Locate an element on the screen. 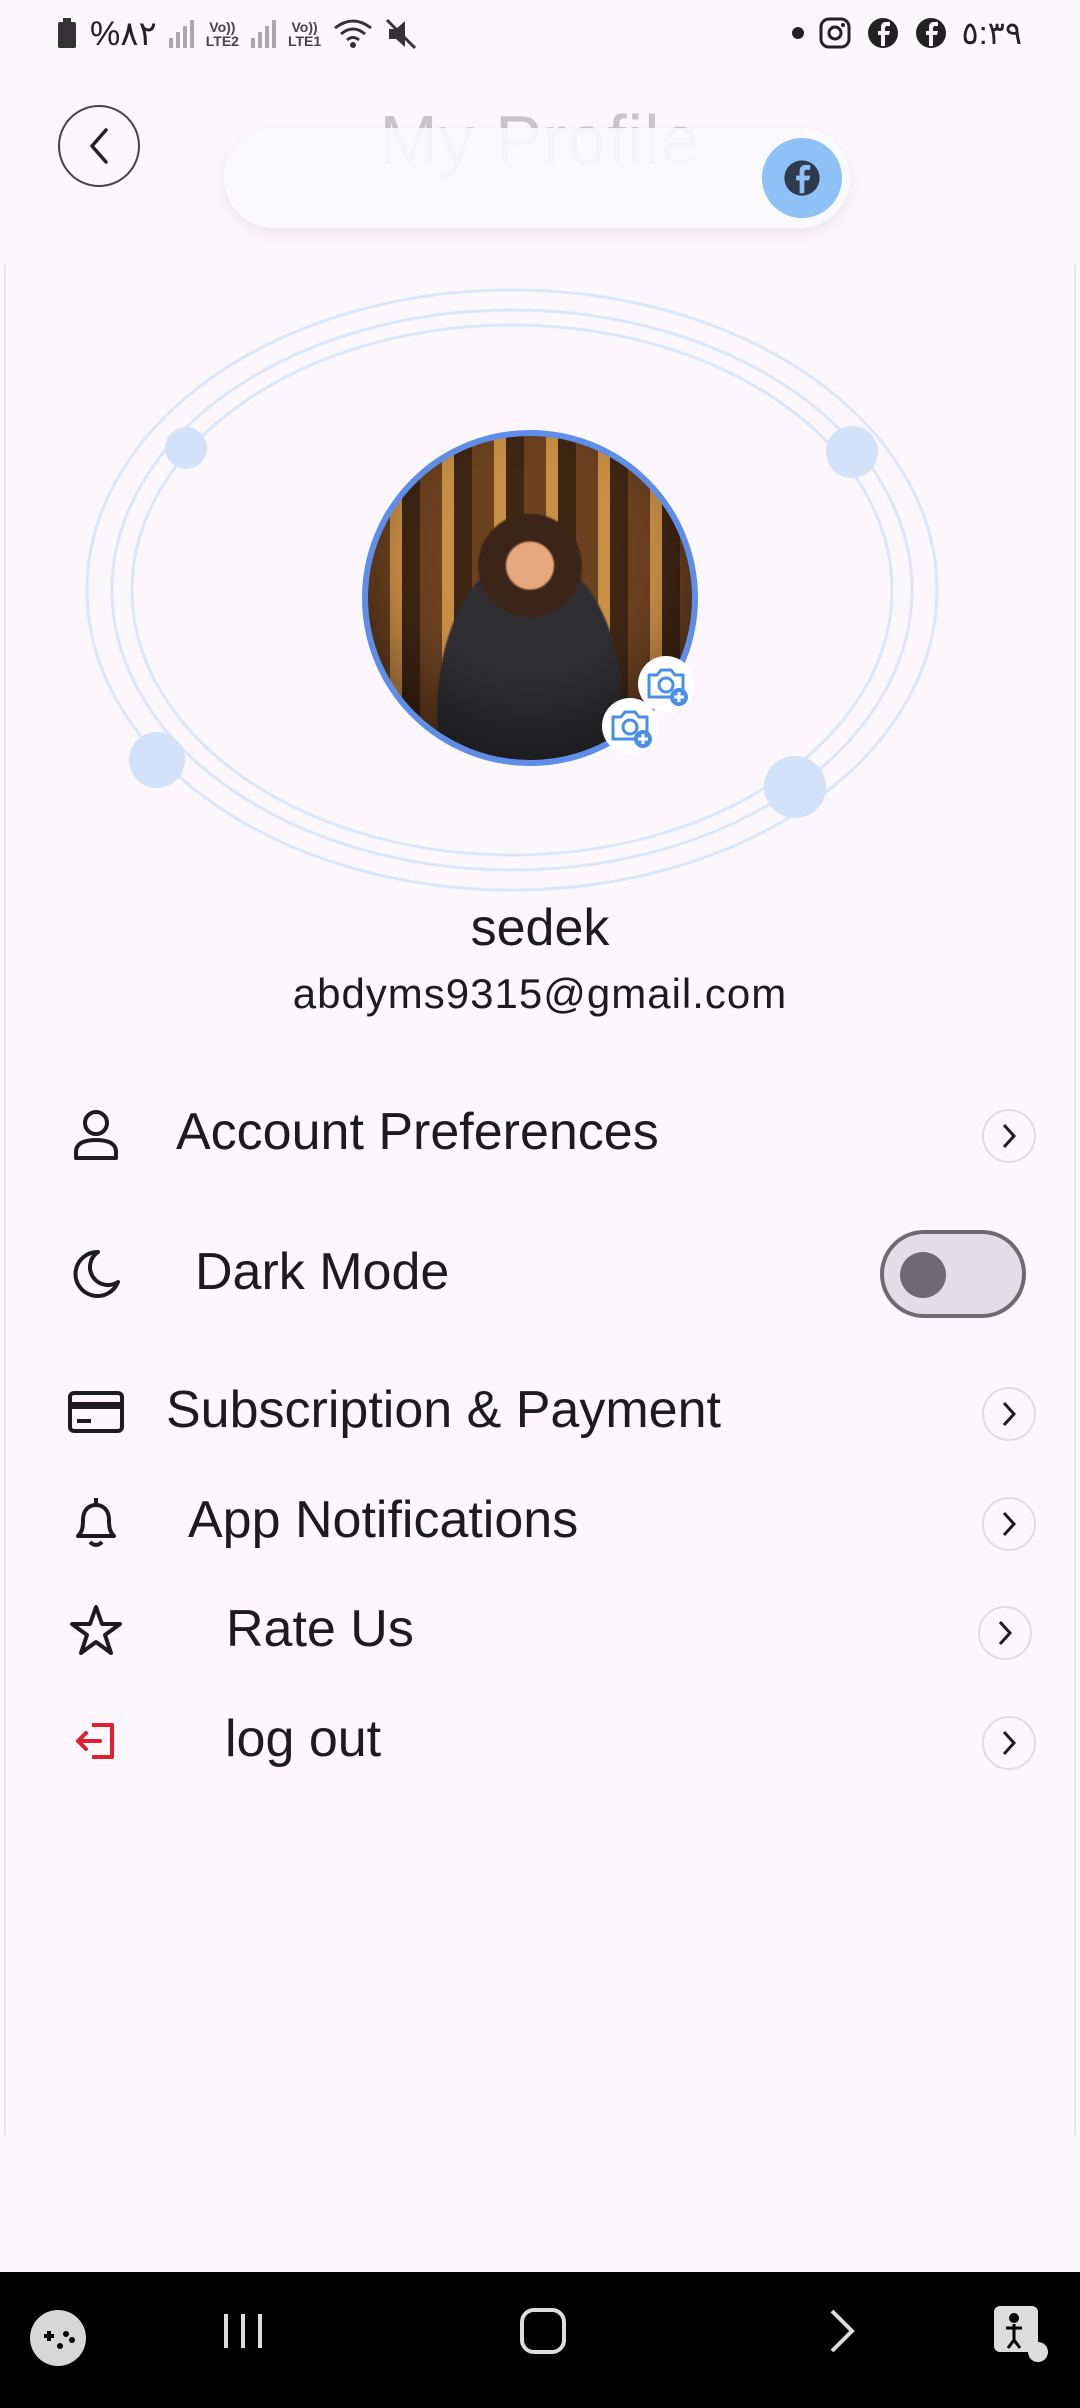 The image size is (1080, 2408). user-icon is located at coordinates (96, 1134).